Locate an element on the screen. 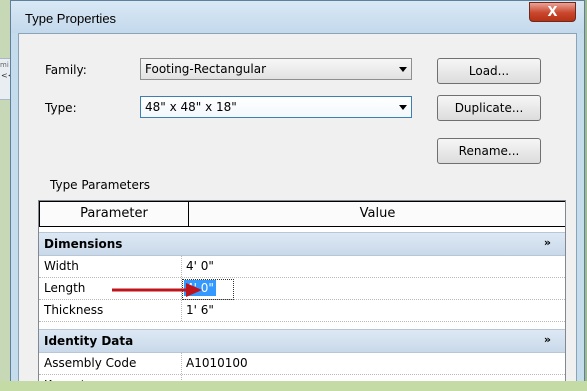 The width and height of the screenshot is (587, 391). arrow-head is located at coordinates (194, 290).